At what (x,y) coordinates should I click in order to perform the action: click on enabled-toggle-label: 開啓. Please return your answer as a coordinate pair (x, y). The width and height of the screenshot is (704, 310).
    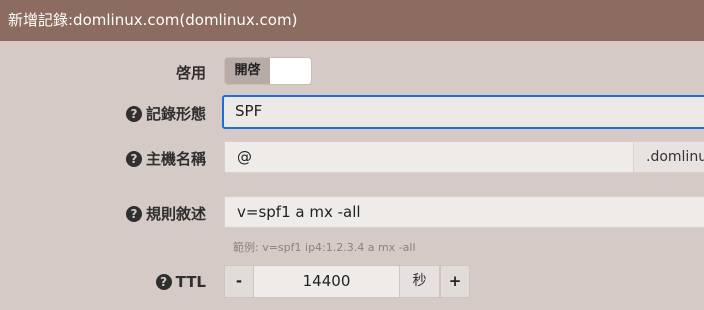
    Looking at the image, I should click on (247, 71).